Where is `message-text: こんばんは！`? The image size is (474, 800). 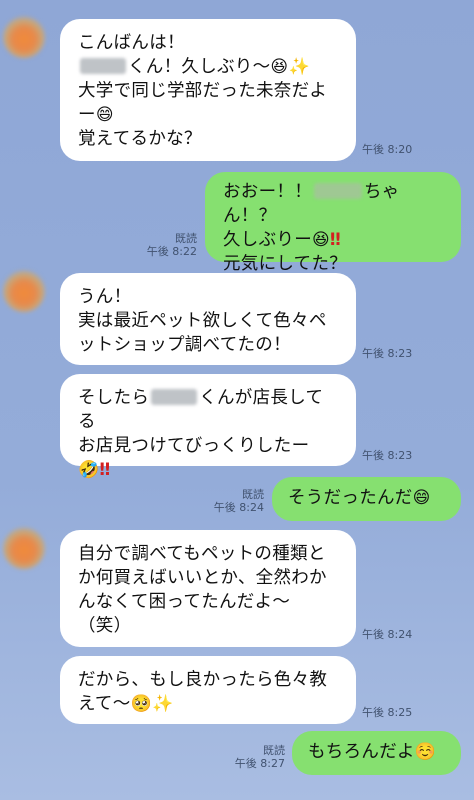
message-text: こんばんは！ is located at coordinates (131, 43).